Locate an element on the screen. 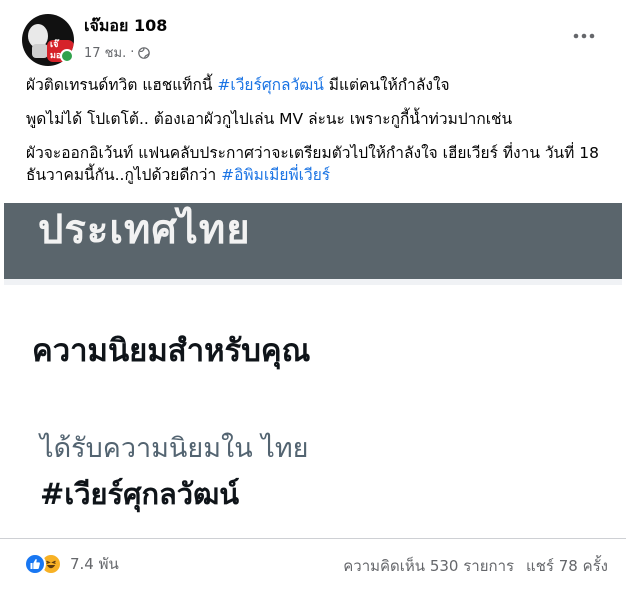 Image resolution: width=626 pixels, height=591 pixels. reaction-summary: 7.4 พัน is located at coordinates (71, 564).